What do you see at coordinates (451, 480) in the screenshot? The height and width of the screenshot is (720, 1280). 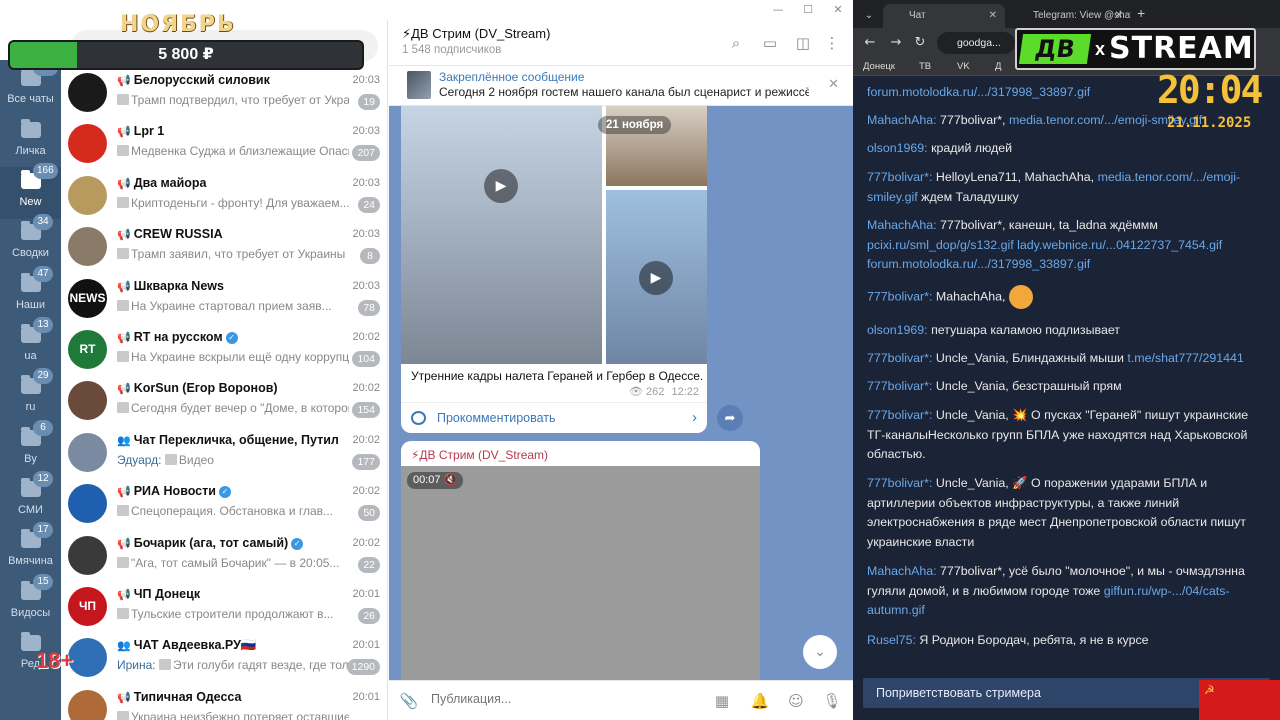 I see `mute-icon: 🔇` at bounding box center [451, 480].